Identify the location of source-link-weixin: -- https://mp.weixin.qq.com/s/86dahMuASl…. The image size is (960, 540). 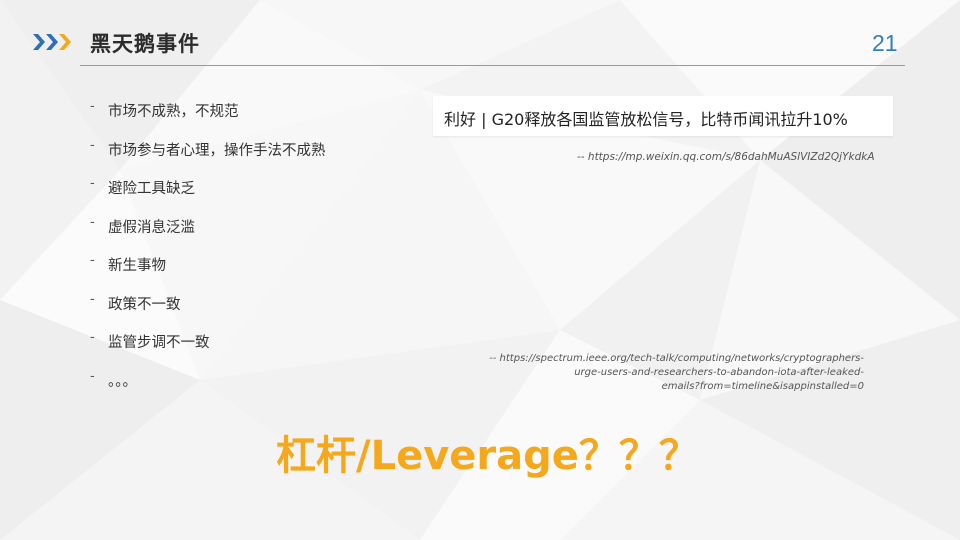
(726, 157).